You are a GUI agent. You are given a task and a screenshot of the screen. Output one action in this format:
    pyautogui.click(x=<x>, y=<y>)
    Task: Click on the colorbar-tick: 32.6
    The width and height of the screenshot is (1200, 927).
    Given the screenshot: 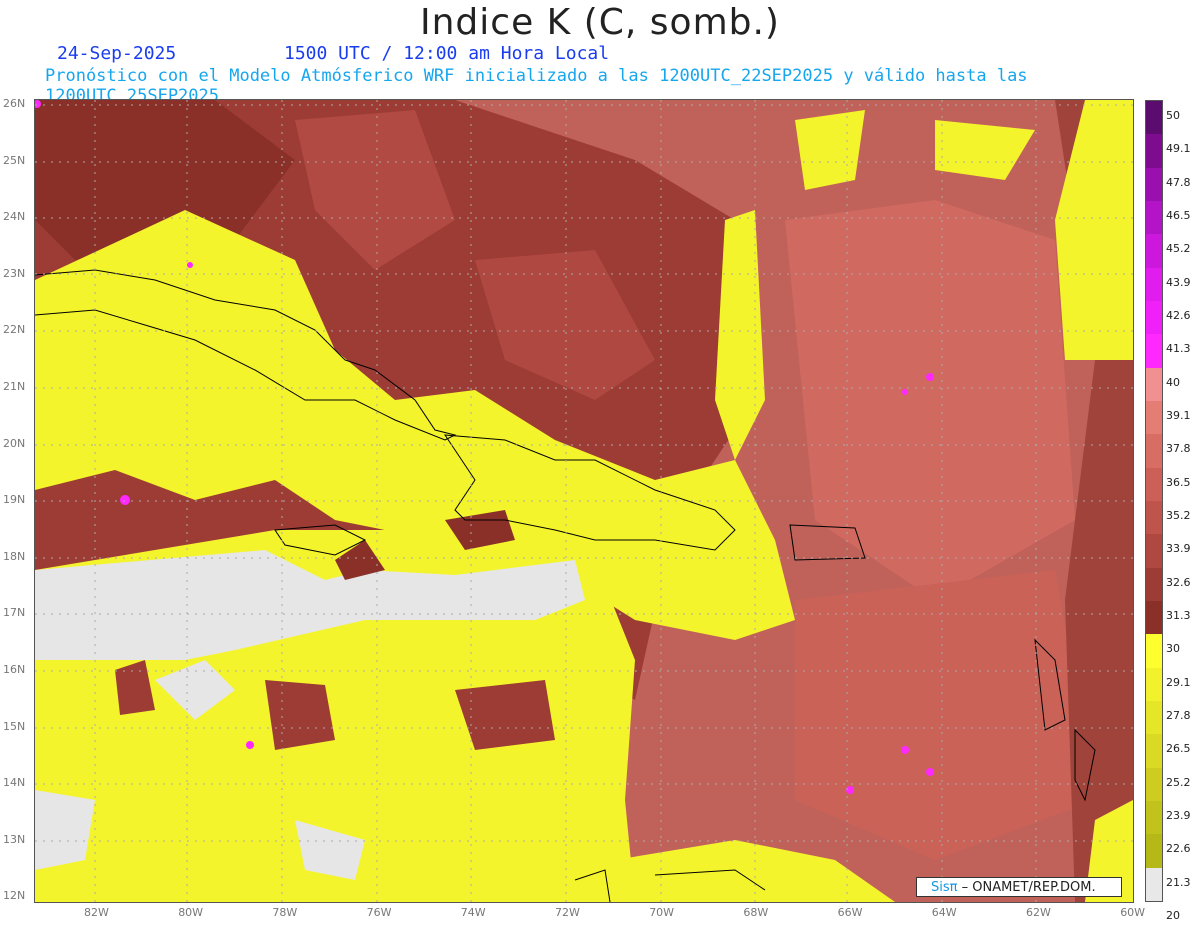 What is the action you would take?
    pyautogui.click(x=1178, y=582)
    